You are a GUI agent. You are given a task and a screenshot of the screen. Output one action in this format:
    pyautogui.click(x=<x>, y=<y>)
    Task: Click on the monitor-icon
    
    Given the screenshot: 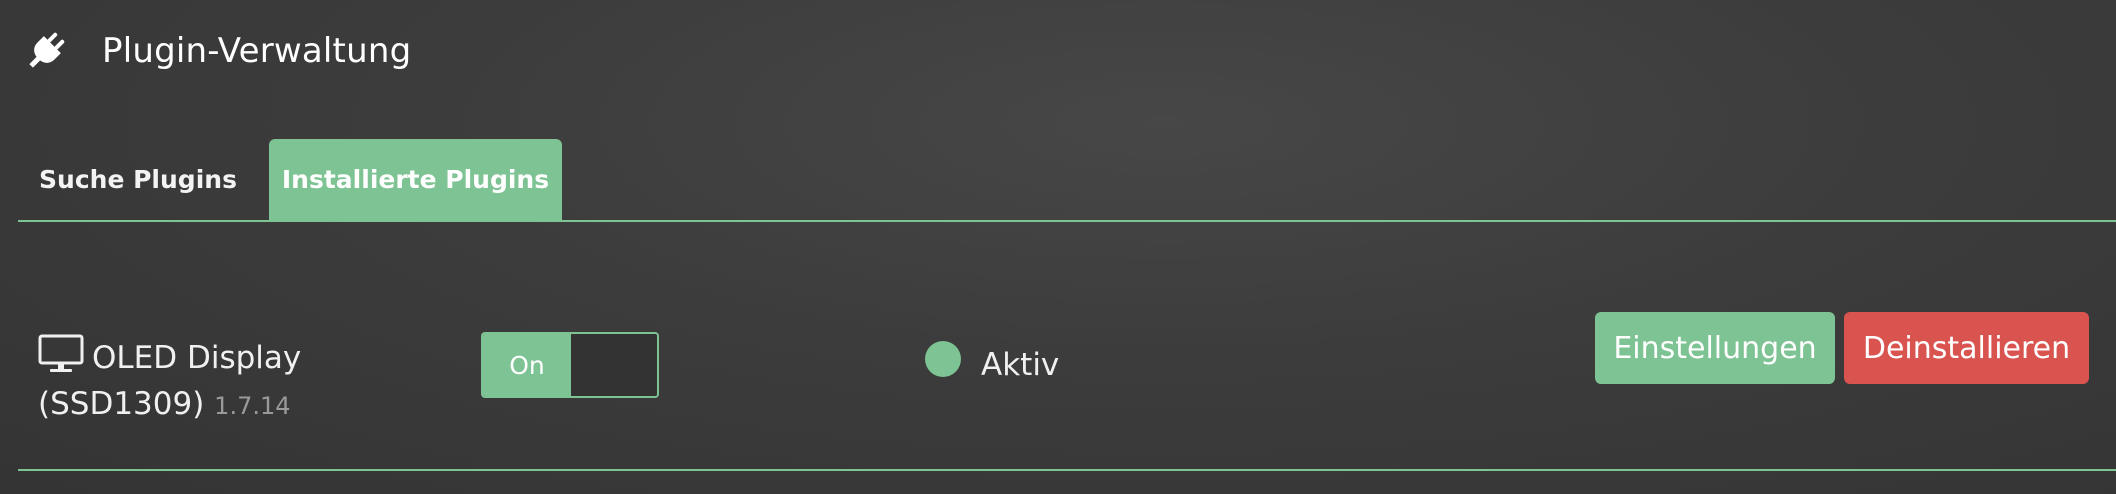 What is the action you would take?
    pyautogui.click(x=61, y=354)
    